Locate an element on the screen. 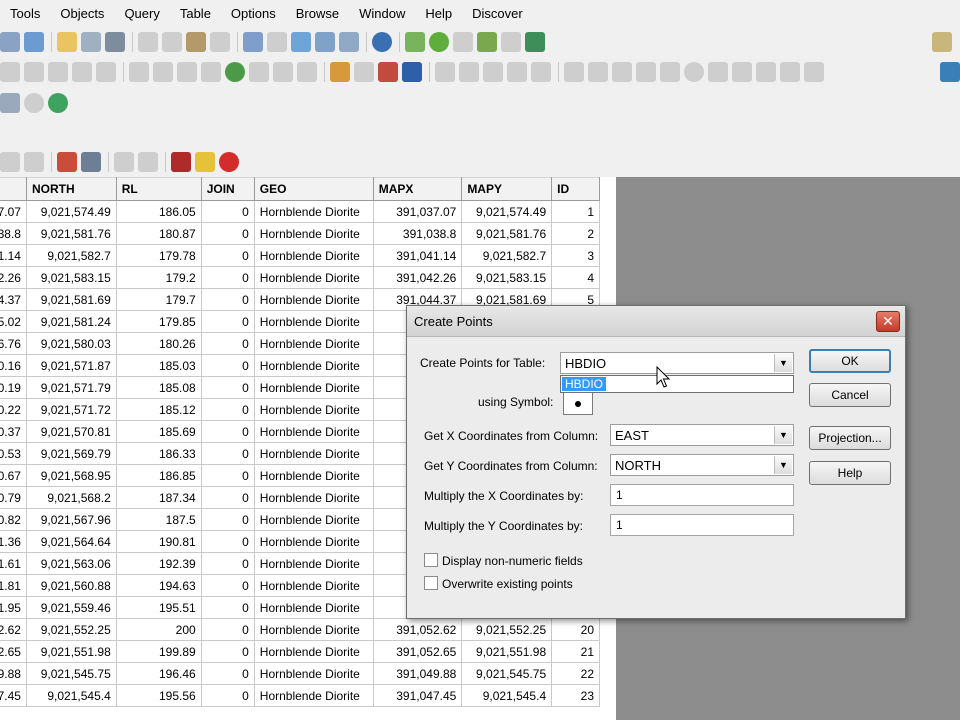 This screenshot has width=960, height=720. table-cell: 20 is located at coordinates (575, 629).